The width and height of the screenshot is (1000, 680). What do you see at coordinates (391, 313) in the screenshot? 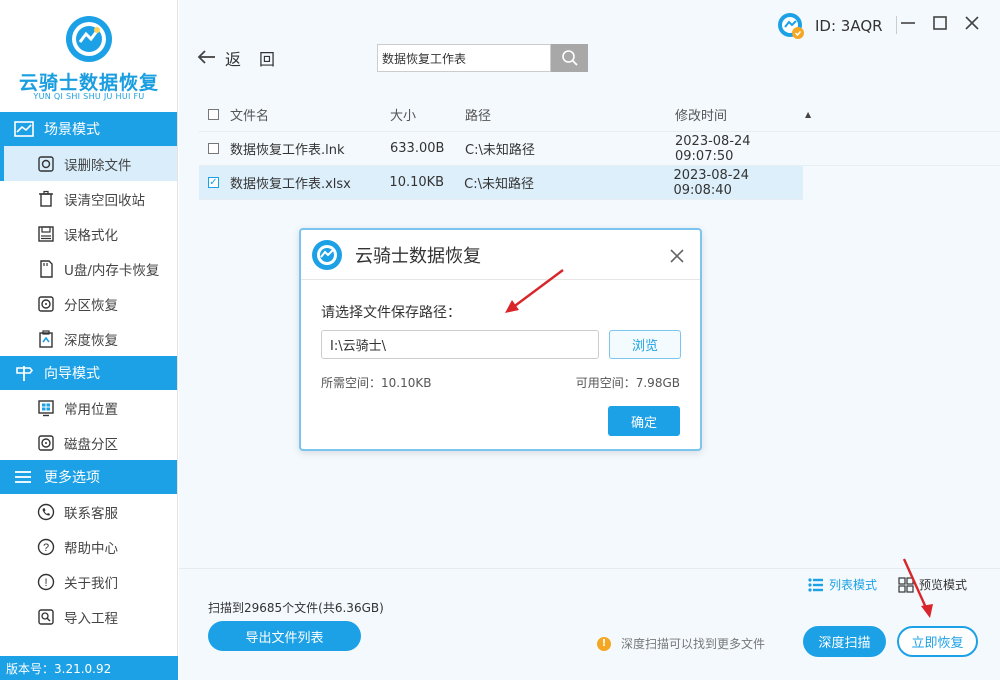
I see `save-path-prompt: 请选择文件保存路径：` at bounding box center [391, 313].